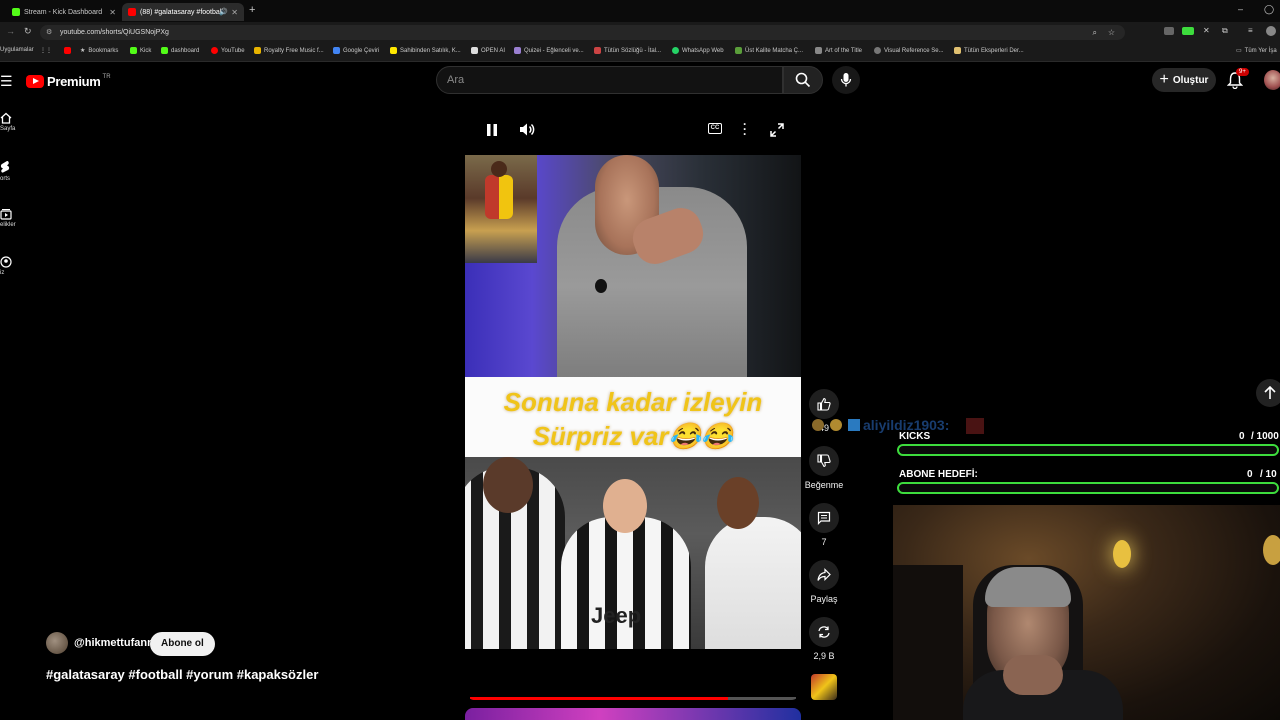  I want to click on bookmark-bookmarks: ★ Bookmarks, so click(99, 51).